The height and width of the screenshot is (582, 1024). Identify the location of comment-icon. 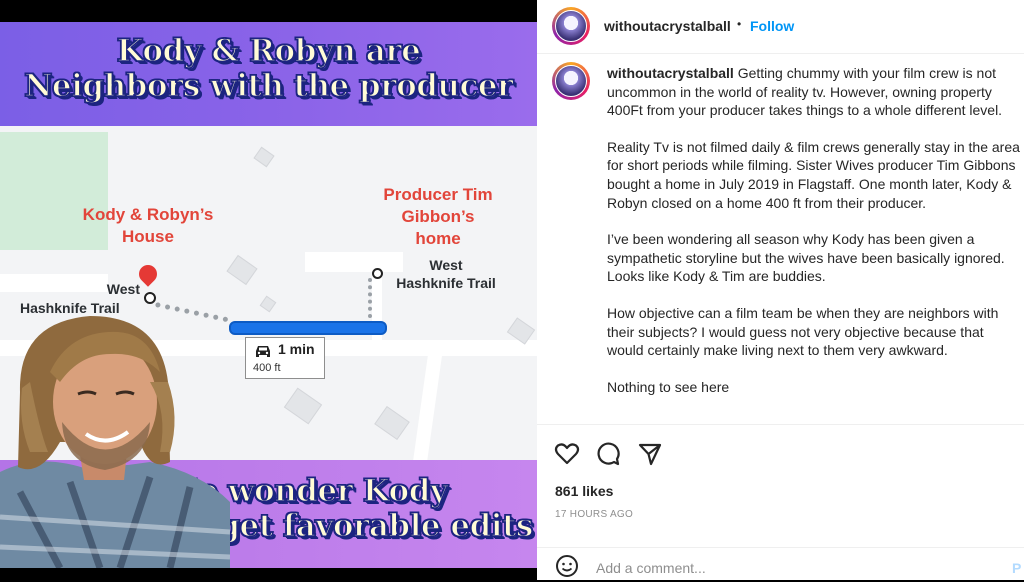
(608, 454).